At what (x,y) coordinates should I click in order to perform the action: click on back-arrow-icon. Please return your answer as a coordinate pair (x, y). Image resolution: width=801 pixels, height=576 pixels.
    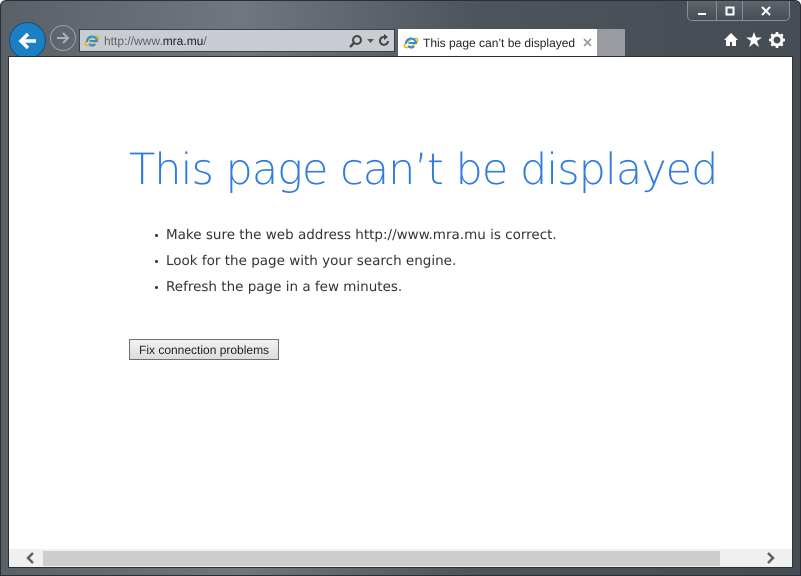
    Looking at the image, I should click on (28, 41).